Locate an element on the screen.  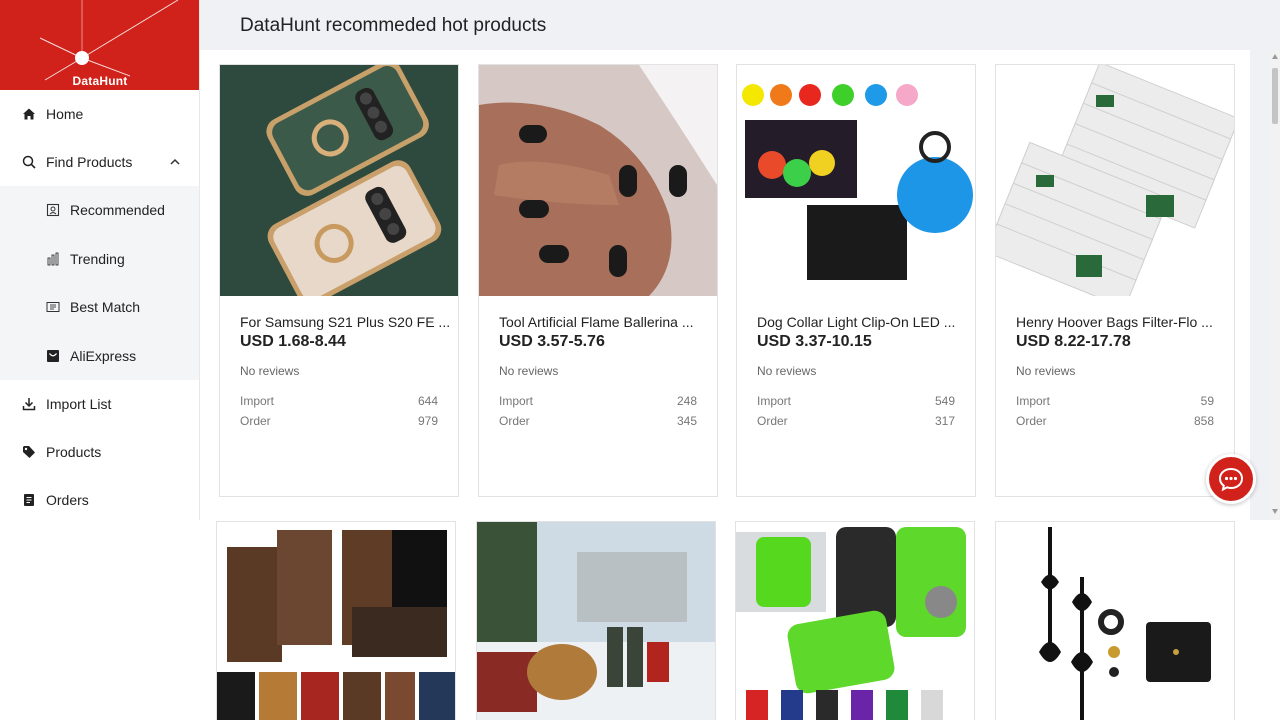
trending-icon is located at coordinates (53, 259).